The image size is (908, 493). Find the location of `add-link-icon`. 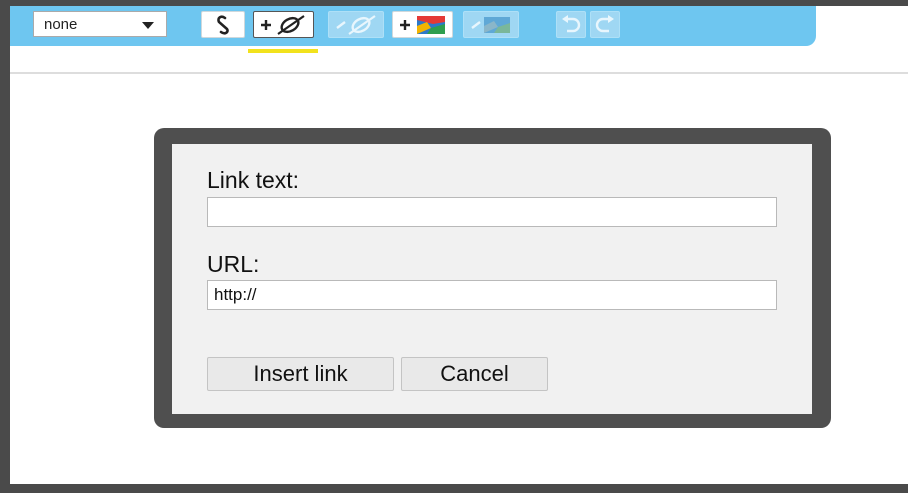

add-link-icon is located at coordinates (282, 24).